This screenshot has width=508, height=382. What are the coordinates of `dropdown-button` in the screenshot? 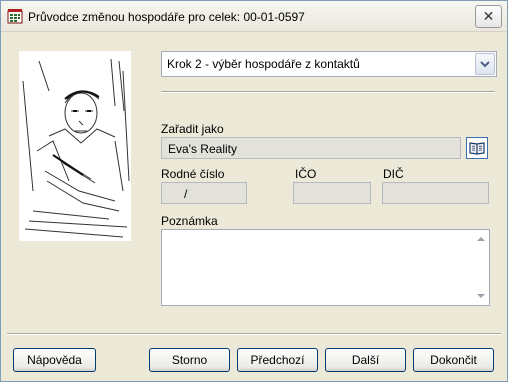 It's located at (485, 64).